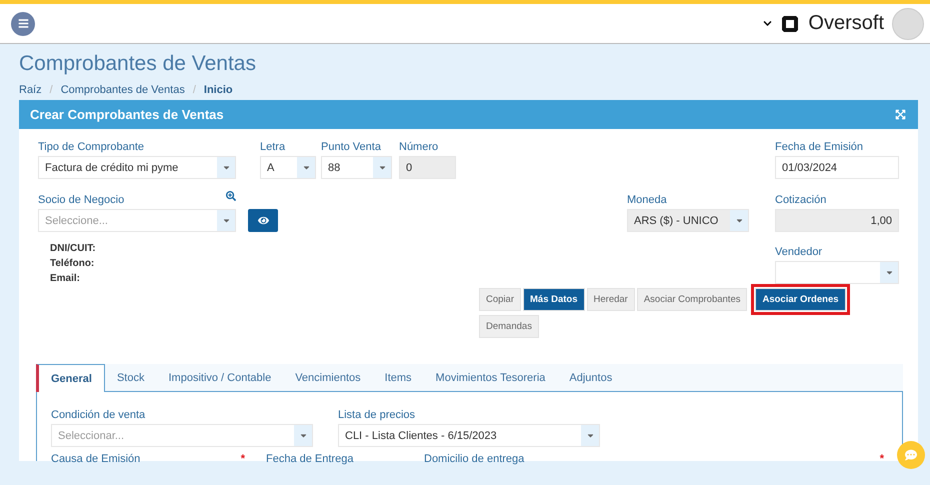 This screenshot has width=930, height=485. What do you see at coordinates (310, 459) in the screenshot?
I see `field-label: Fecha de Entrega` at bounding box center [310, 459].